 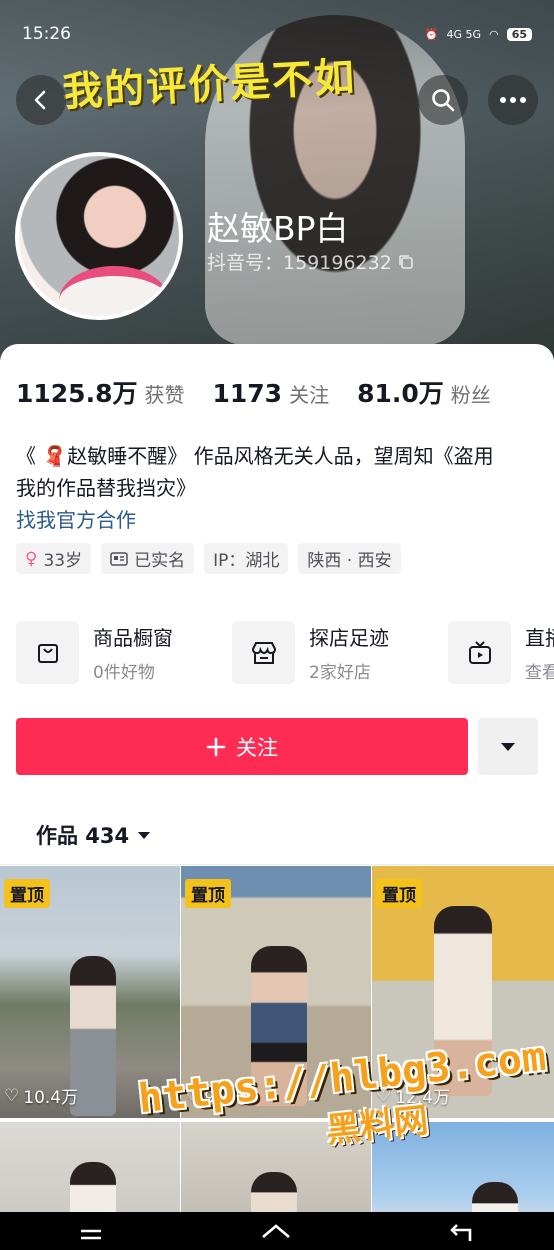 I want to click on menu-icon, so click(x=91, y=1231).